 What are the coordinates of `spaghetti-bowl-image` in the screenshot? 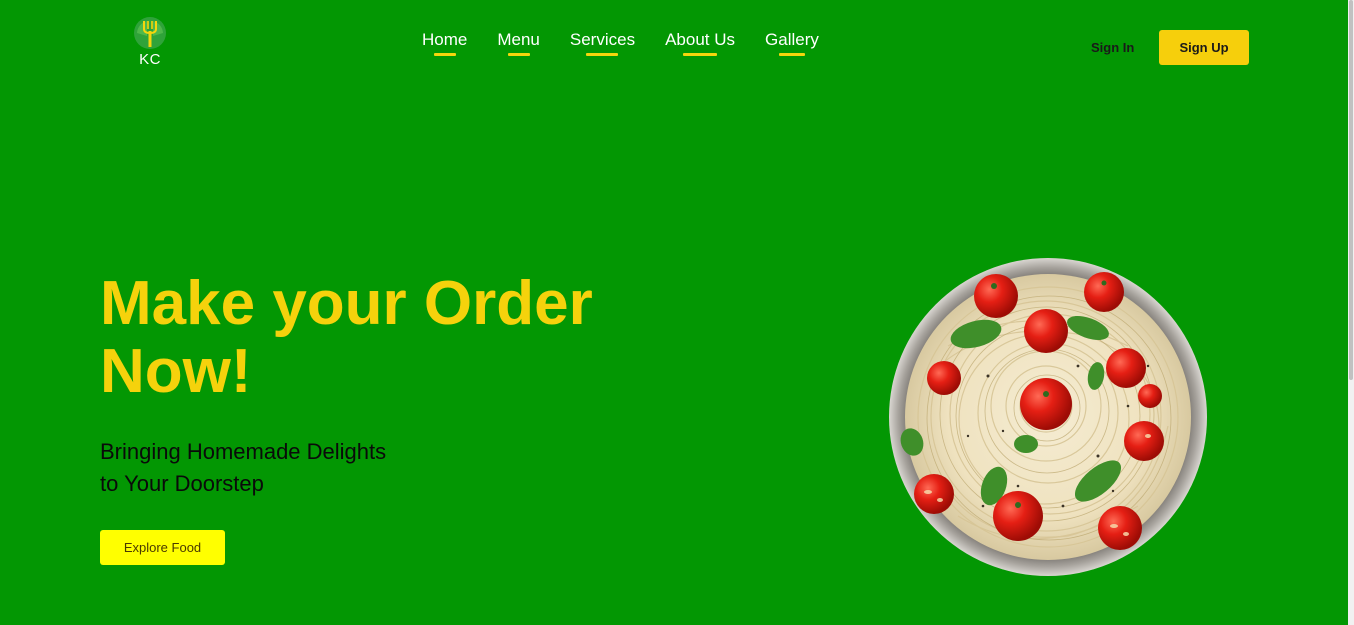 It's located at (1048, 417).